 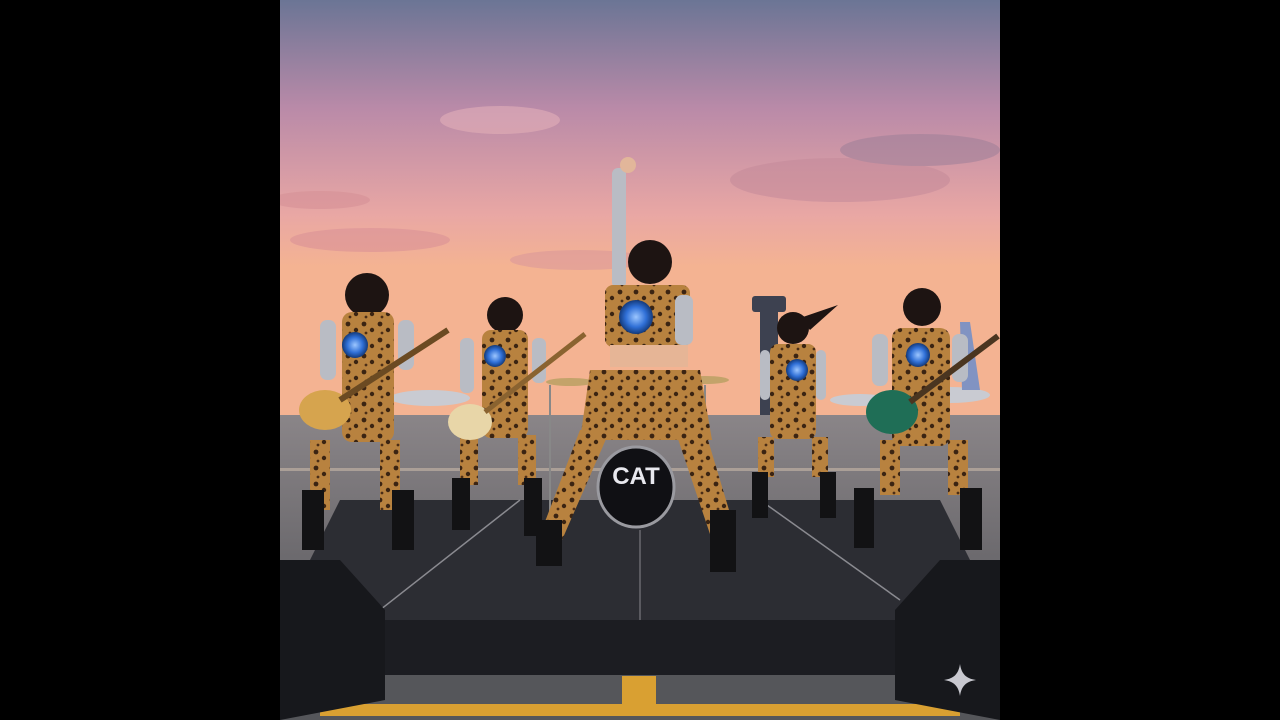 I want to click on stage-front, so click(x=640, y=647).